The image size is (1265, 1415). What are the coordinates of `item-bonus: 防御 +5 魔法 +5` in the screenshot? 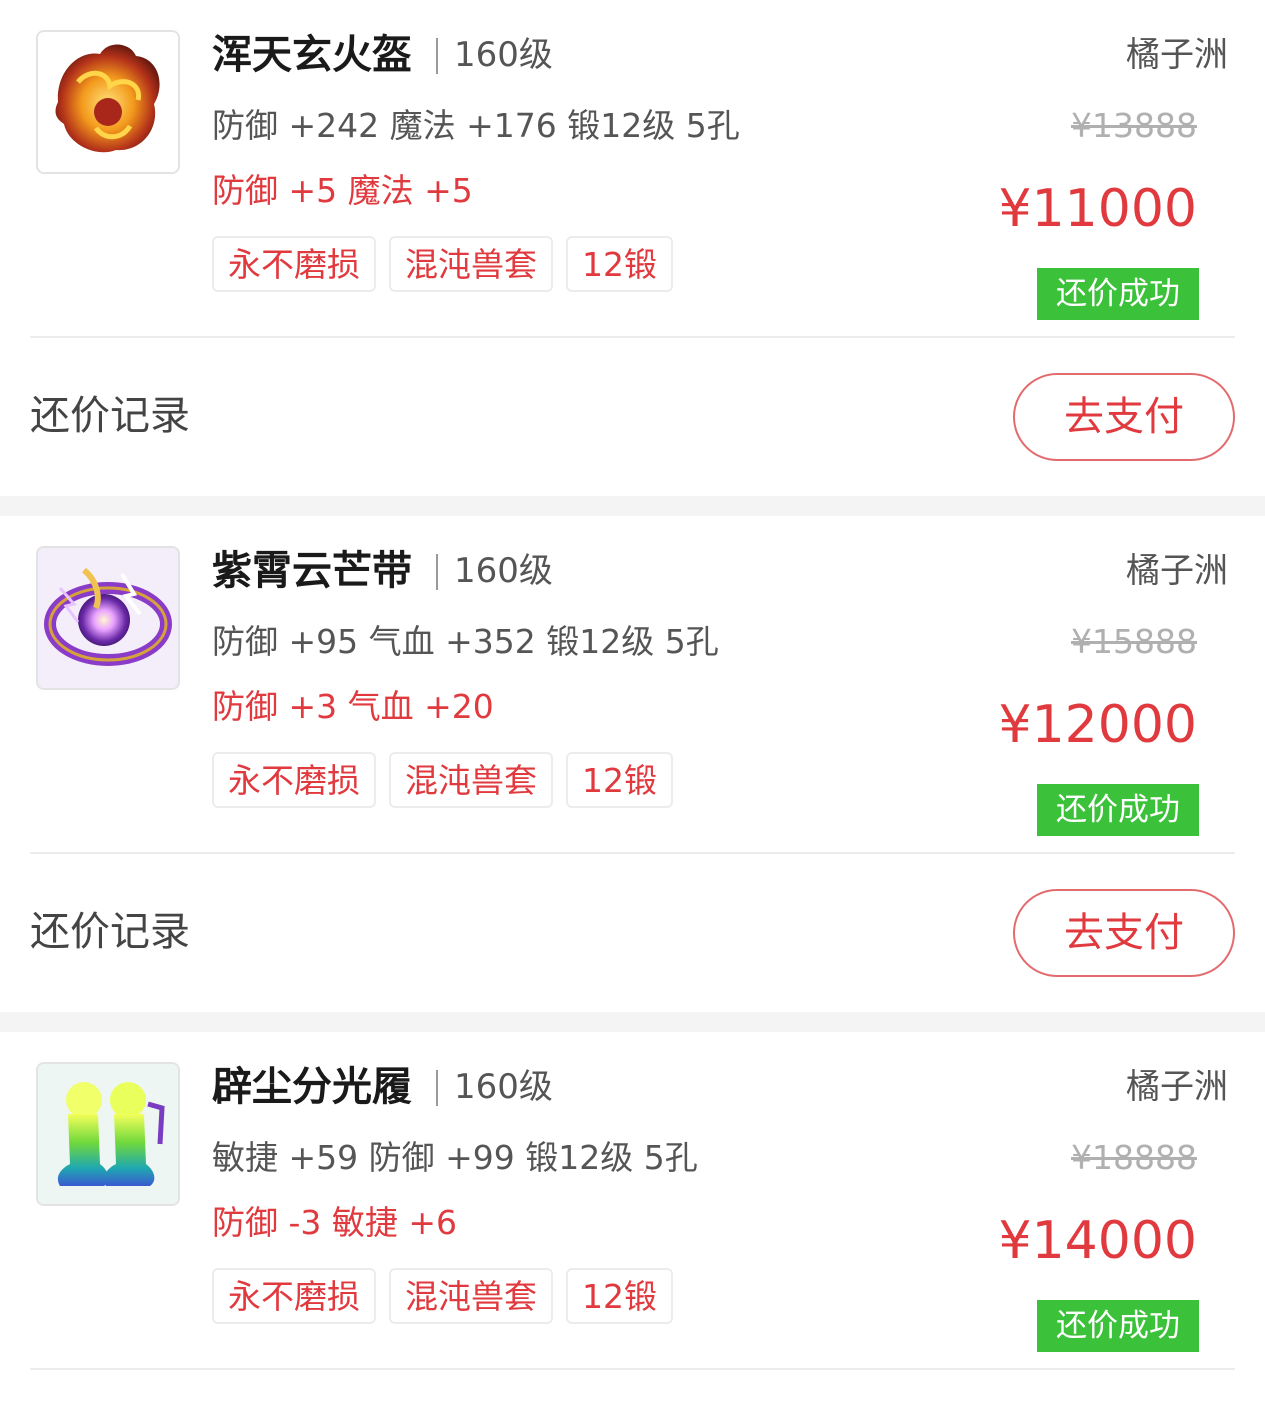 It's located at (342, 190).